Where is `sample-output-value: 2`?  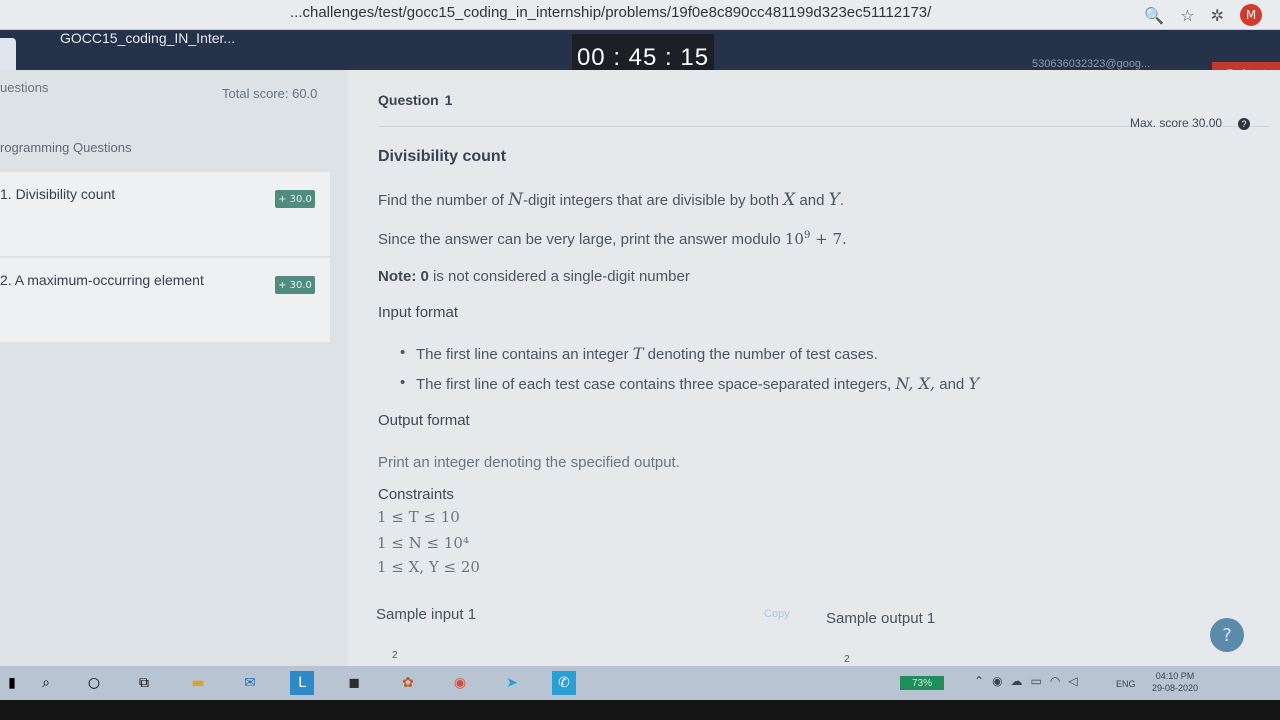 sample-output-value: 2 is located at coordinates (847, 659).